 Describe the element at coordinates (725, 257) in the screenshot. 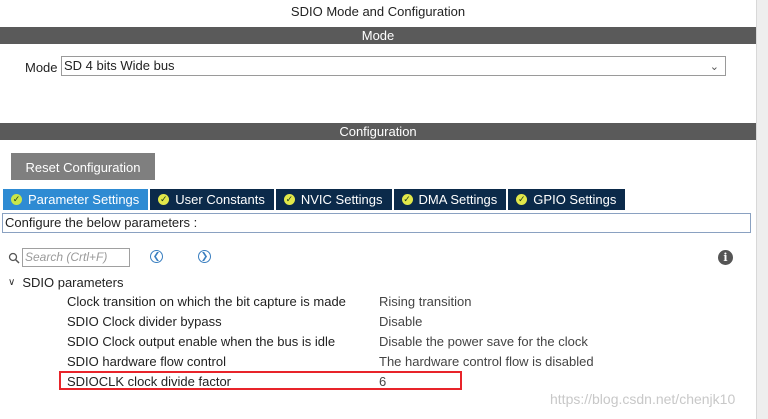

I see `info-icon: i` at that location.